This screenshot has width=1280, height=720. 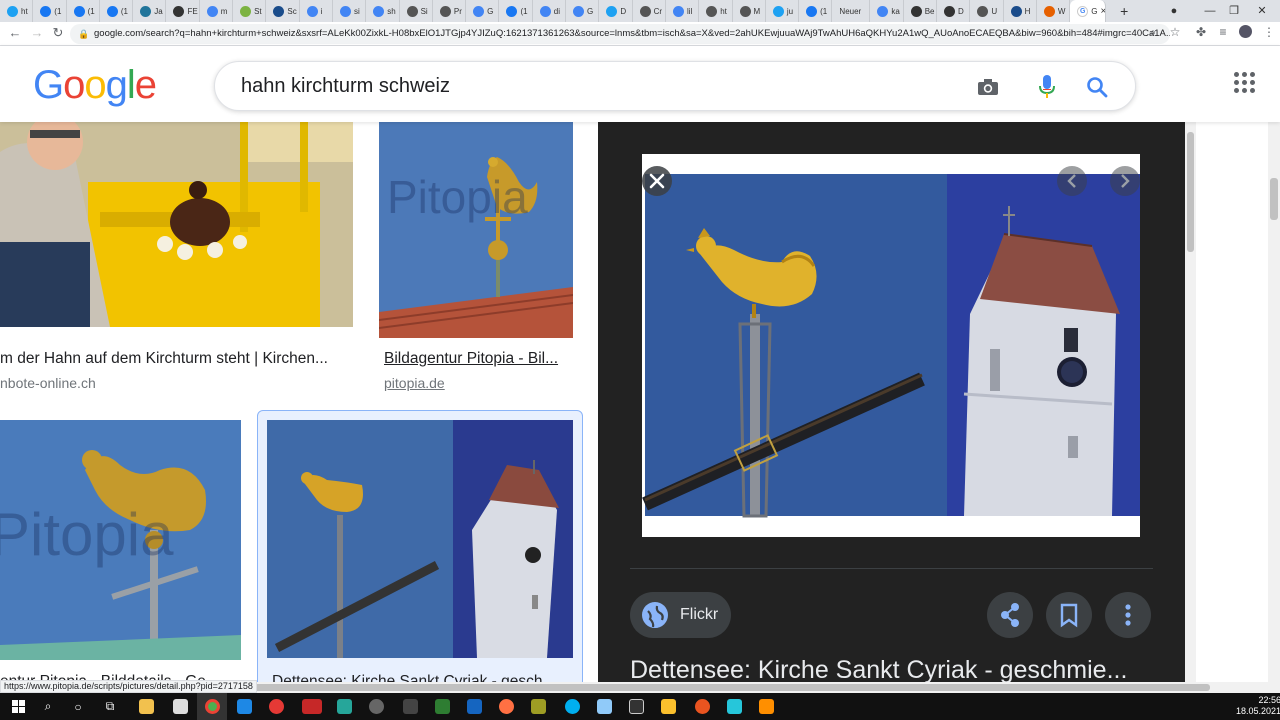 What do you see at coordinates (1223, 32) in the screenshot?
I see `reading-list-icon: ≡` at bounding box center [1223, 32].